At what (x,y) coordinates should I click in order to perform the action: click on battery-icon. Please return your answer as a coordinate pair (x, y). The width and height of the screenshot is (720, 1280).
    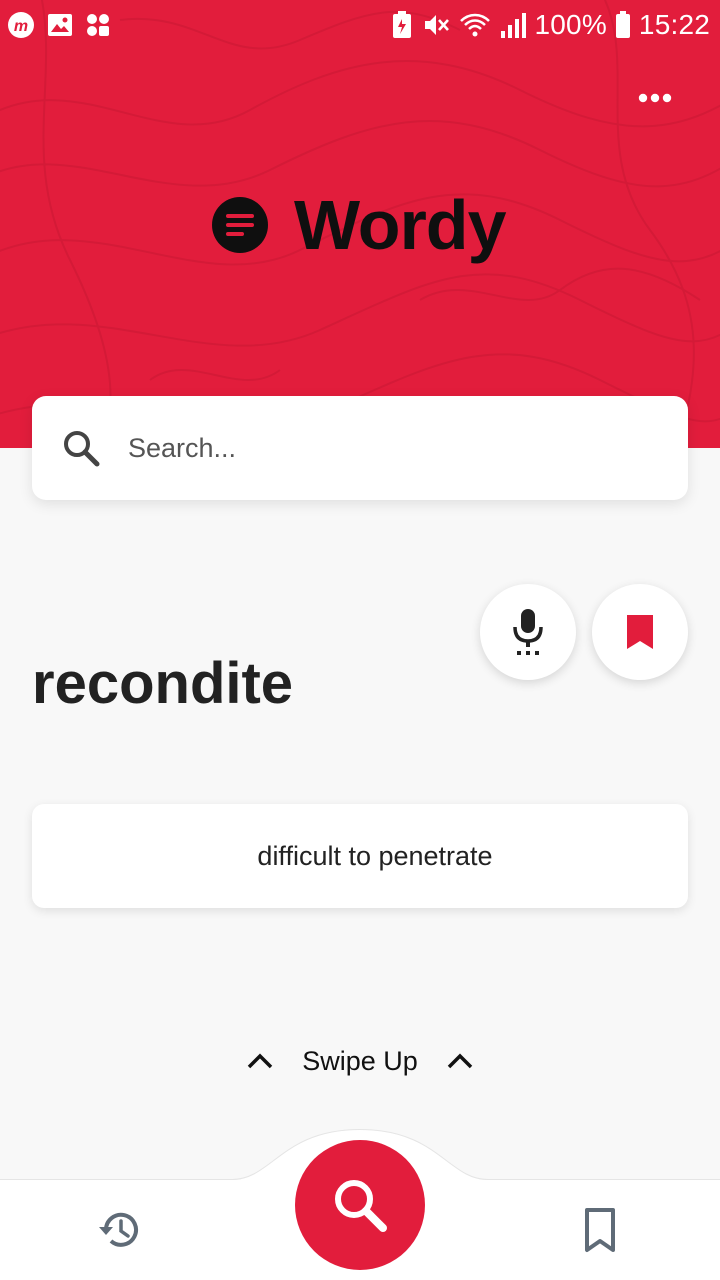
    Looking at the image, I should click on (622, 24).